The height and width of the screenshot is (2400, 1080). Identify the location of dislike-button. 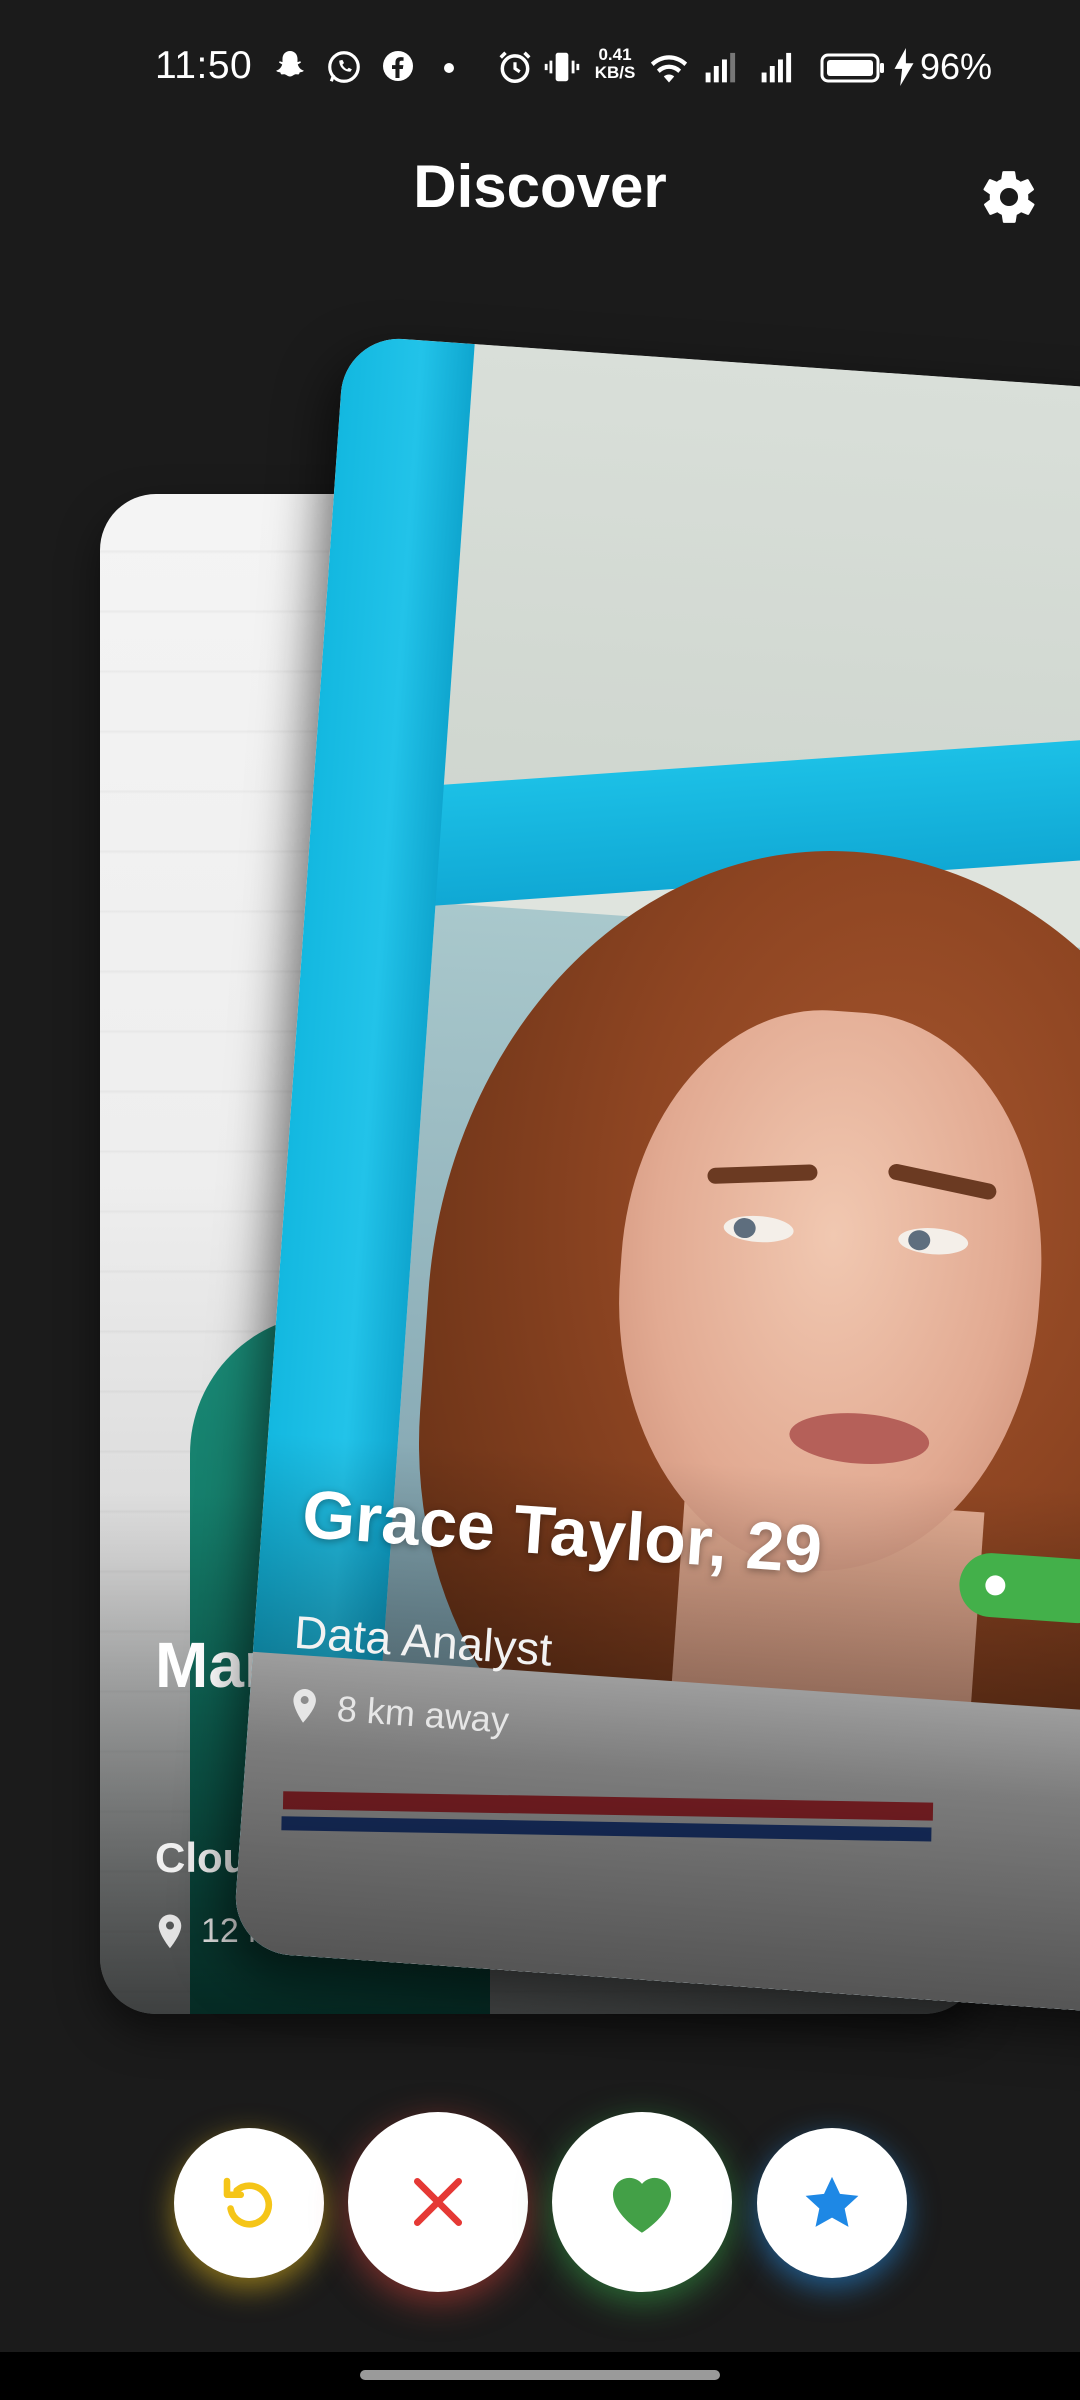
(438, 2202).